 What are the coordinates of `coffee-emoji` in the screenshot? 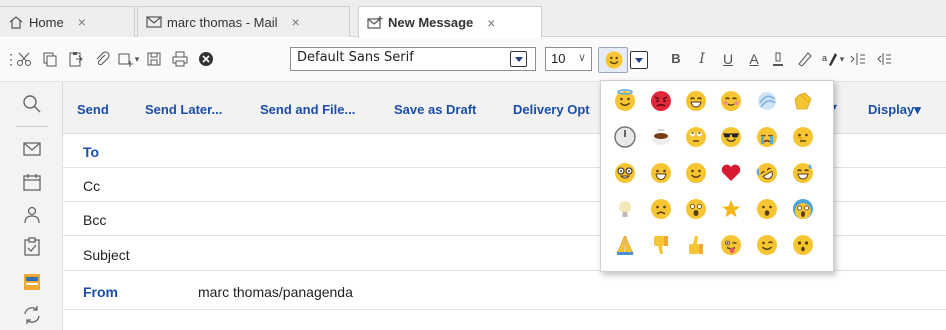 It's located at (661, 137).